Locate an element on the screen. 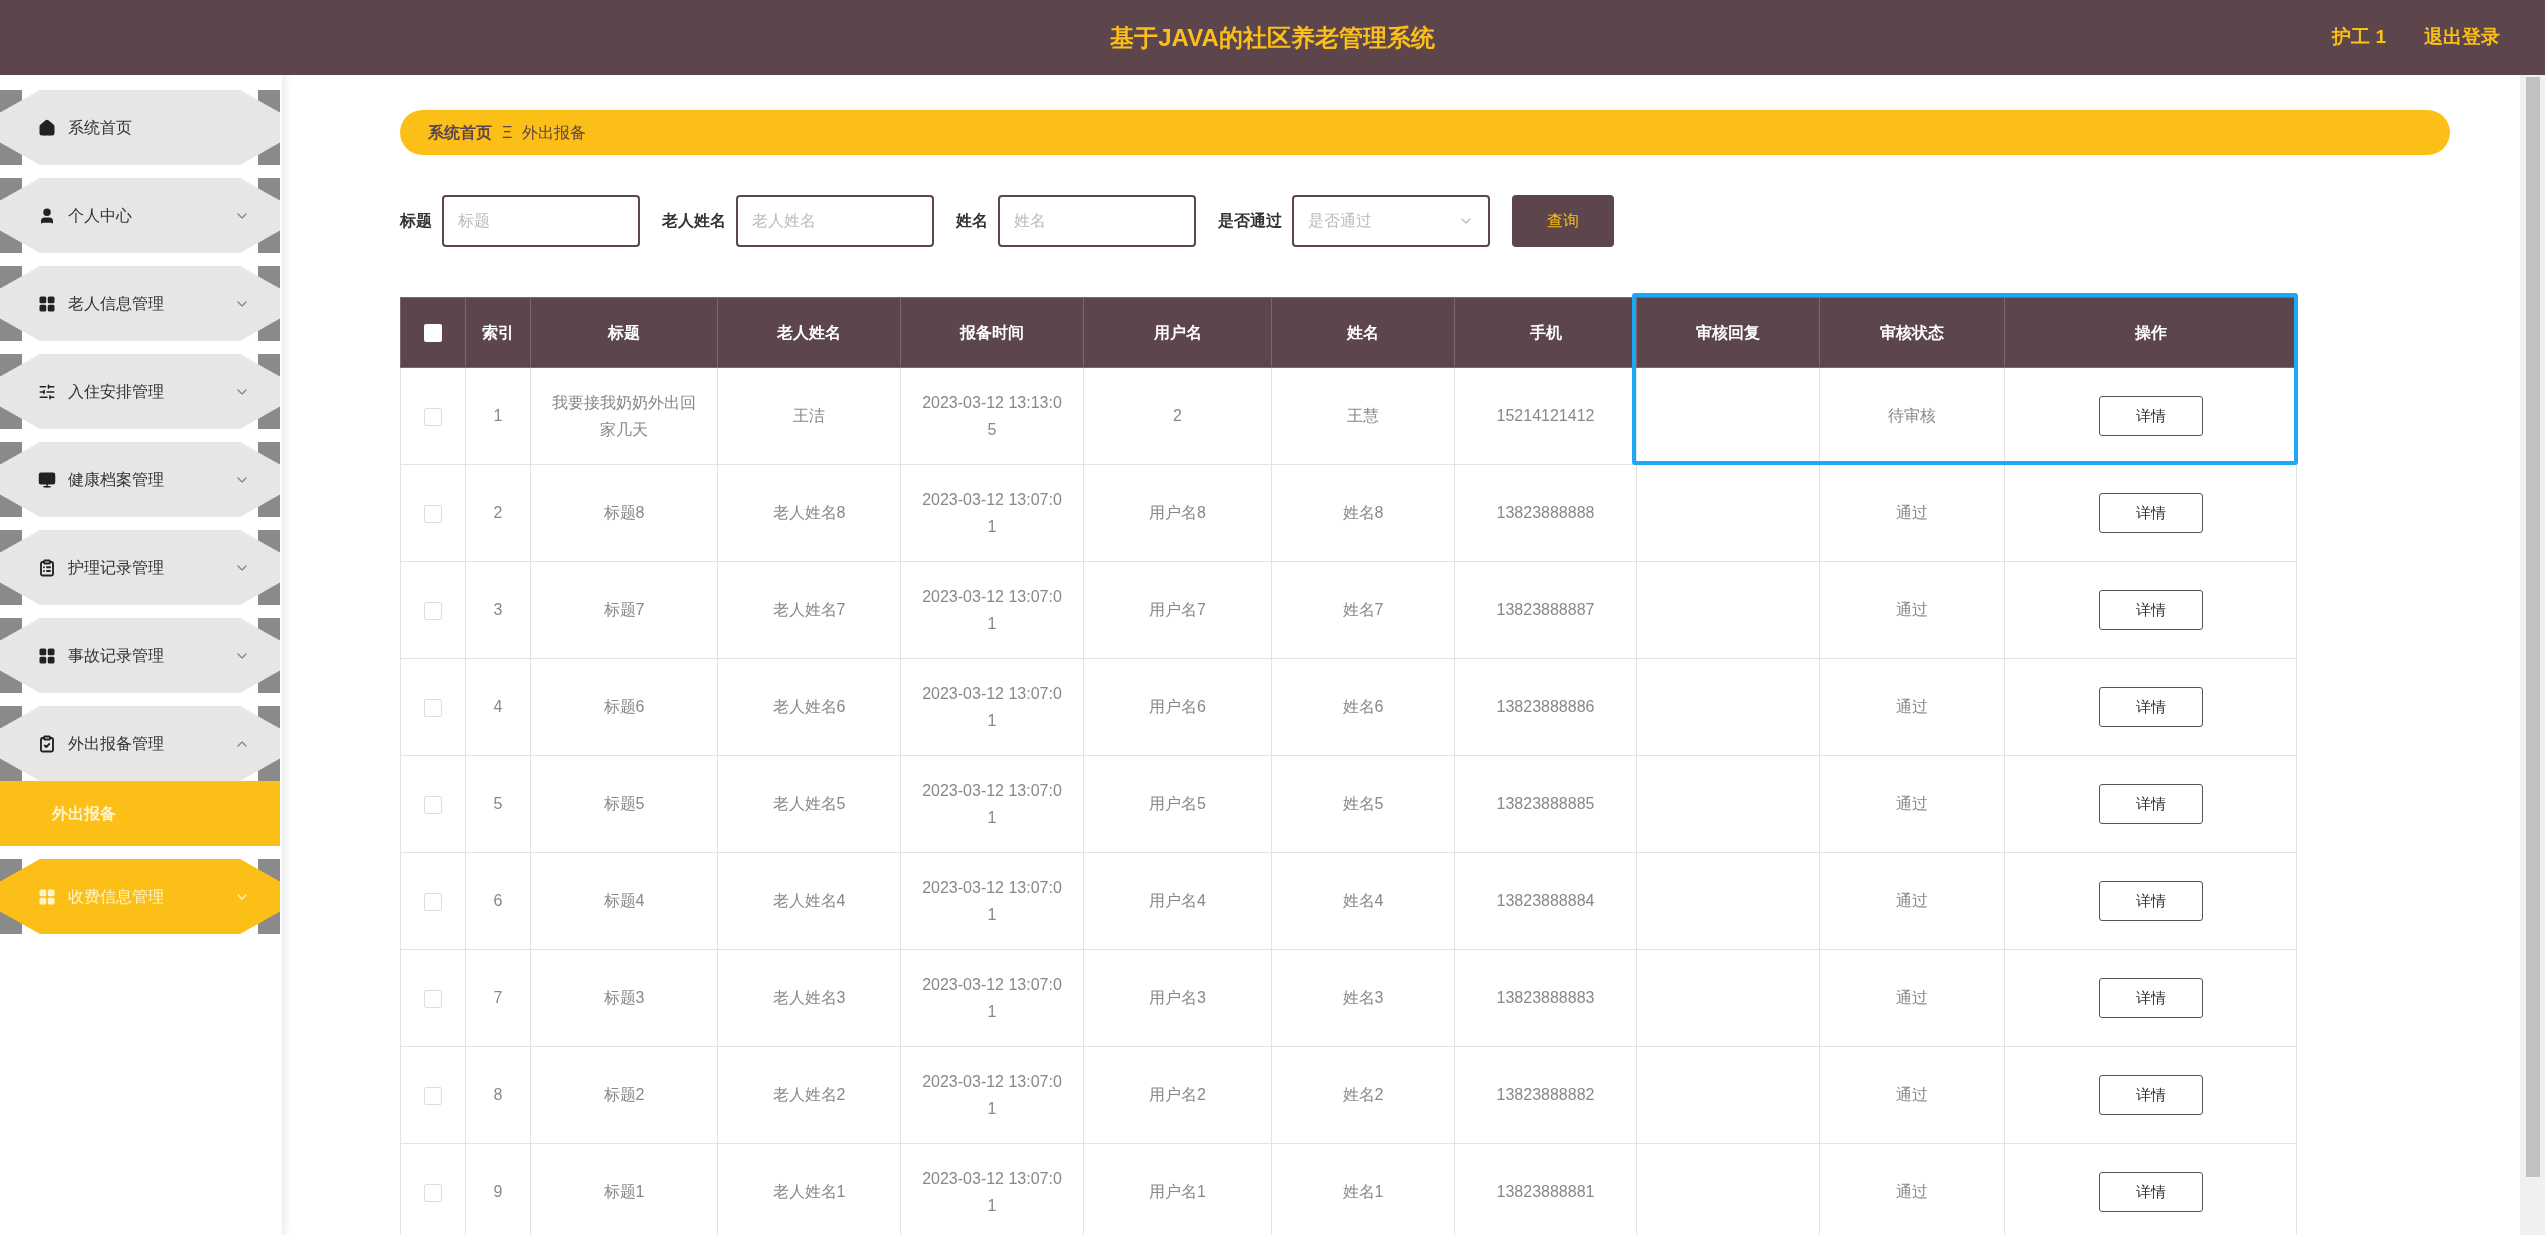  table-cell: 姓名6 is located at coordinates (1363, 707).